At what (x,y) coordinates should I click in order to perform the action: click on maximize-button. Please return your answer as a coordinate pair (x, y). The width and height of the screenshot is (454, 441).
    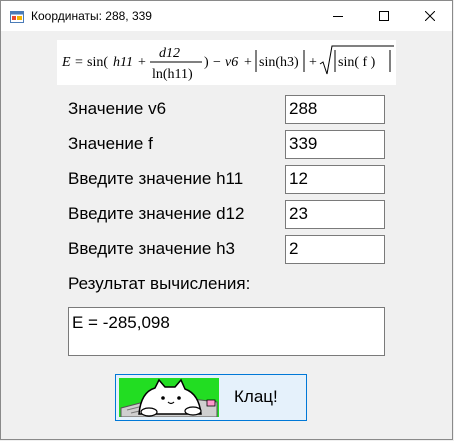
    Looking at the image, I should click on (384, 16).